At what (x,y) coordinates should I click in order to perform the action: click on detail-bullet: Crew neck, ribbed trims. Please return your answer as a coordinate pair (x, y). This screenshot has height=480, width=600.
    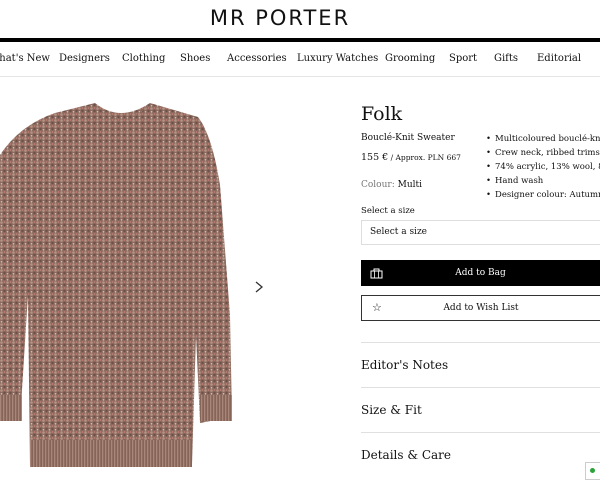
    Looking at the image, I should click on (543, 153).